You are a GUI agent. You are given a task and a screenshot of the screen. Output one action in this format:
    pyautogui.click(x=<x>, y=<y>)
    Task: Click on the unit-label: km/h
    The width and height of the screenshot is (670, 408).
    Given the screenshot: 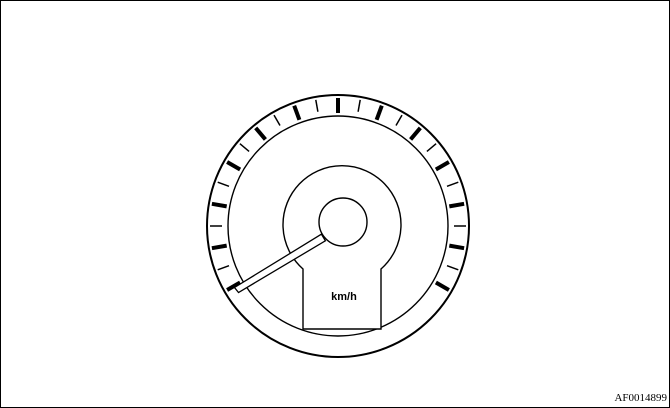 What is the action you would take?
    pyautogui.click(x=344, y=297)
    